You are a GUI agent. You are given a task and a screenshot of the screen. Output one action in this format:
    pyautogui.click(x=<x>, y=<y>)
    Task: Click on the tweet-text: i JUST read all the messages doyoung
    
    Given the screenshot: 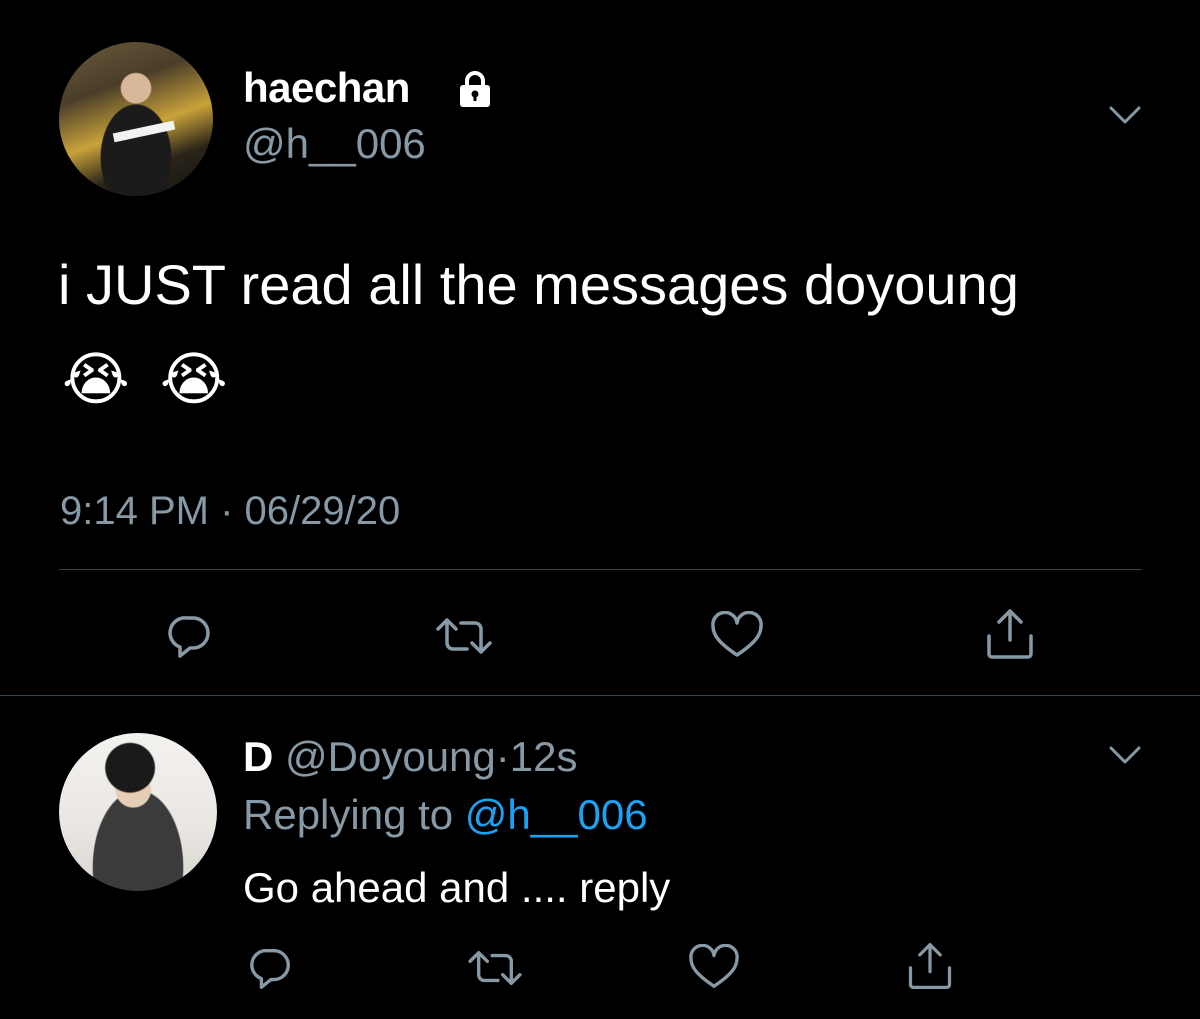 What is the action you would take?
    pyautogui.click(x=538, y=284)
    